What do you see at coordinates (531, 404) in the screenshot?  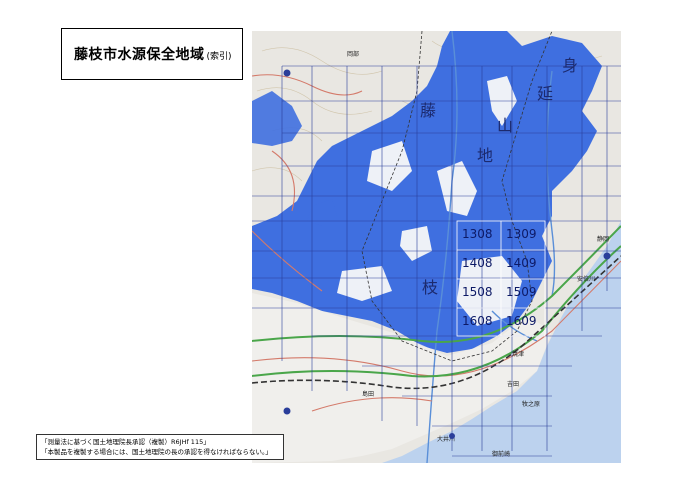 I see `place-label-makinohara: 牧之原` at bounding box center [531, 404].